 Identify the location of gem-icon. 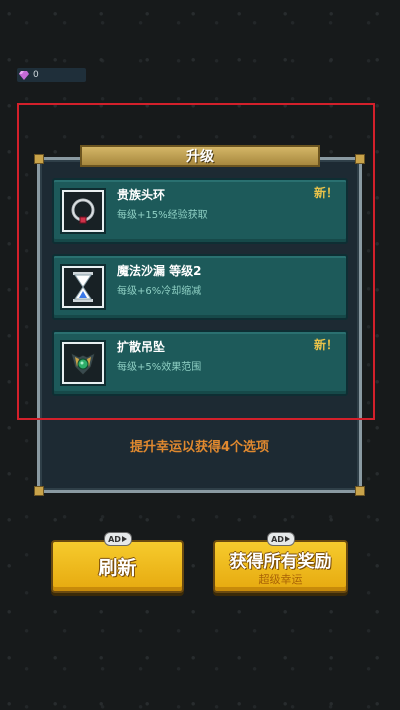
(24, 75).